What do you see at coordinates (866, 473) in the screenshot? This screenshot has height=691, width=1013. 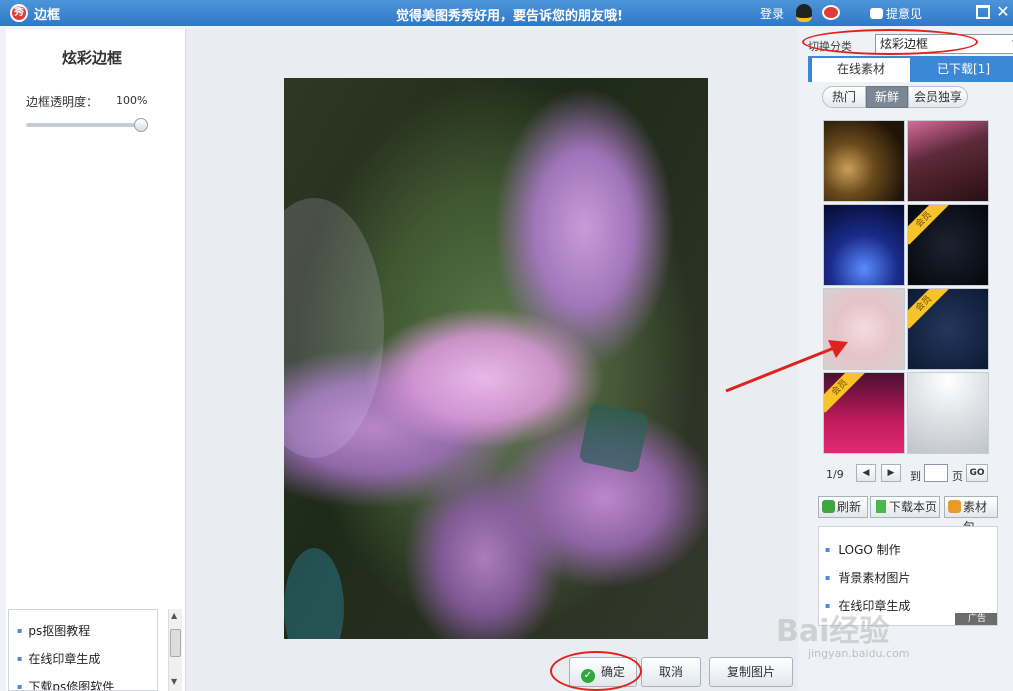 I see `prev-page-button: ◀` at bounding box center [866, 473].